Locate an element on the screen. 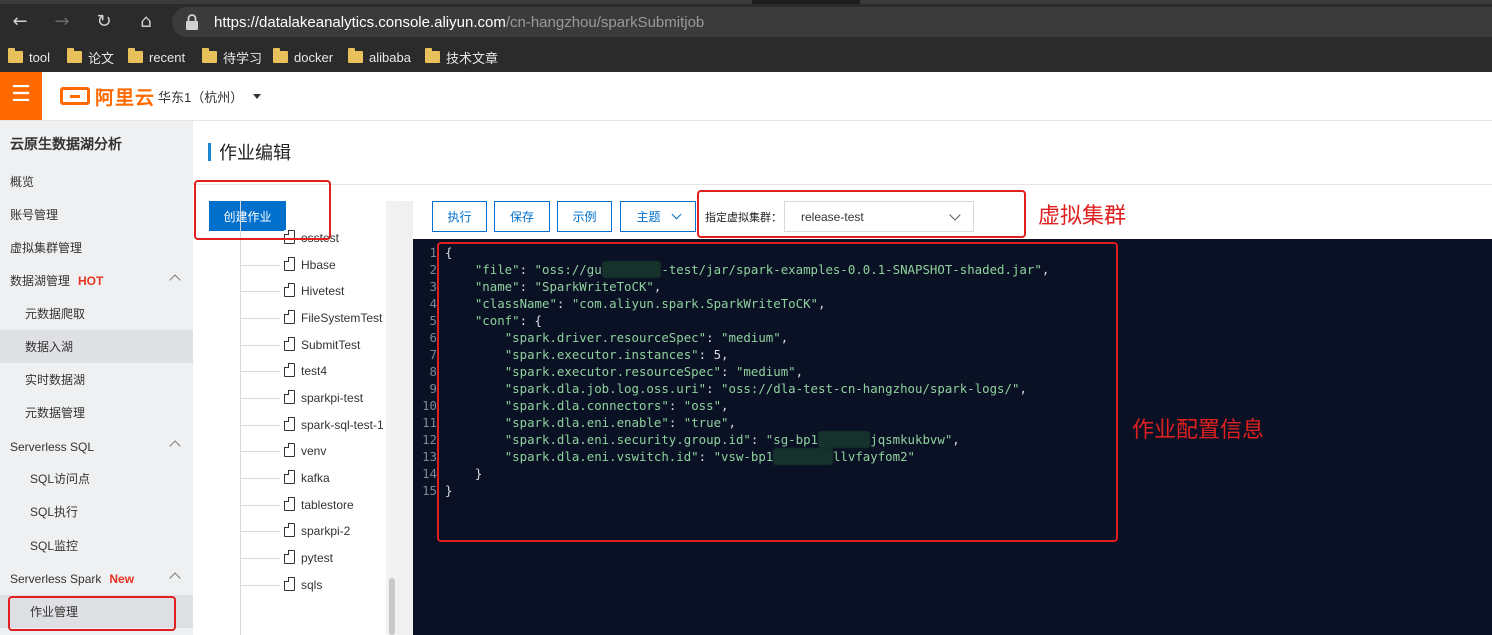 Image resolution: width=1492 pixels, height=635 pixels. back-icon: ← is located at coordinates (20, 22).